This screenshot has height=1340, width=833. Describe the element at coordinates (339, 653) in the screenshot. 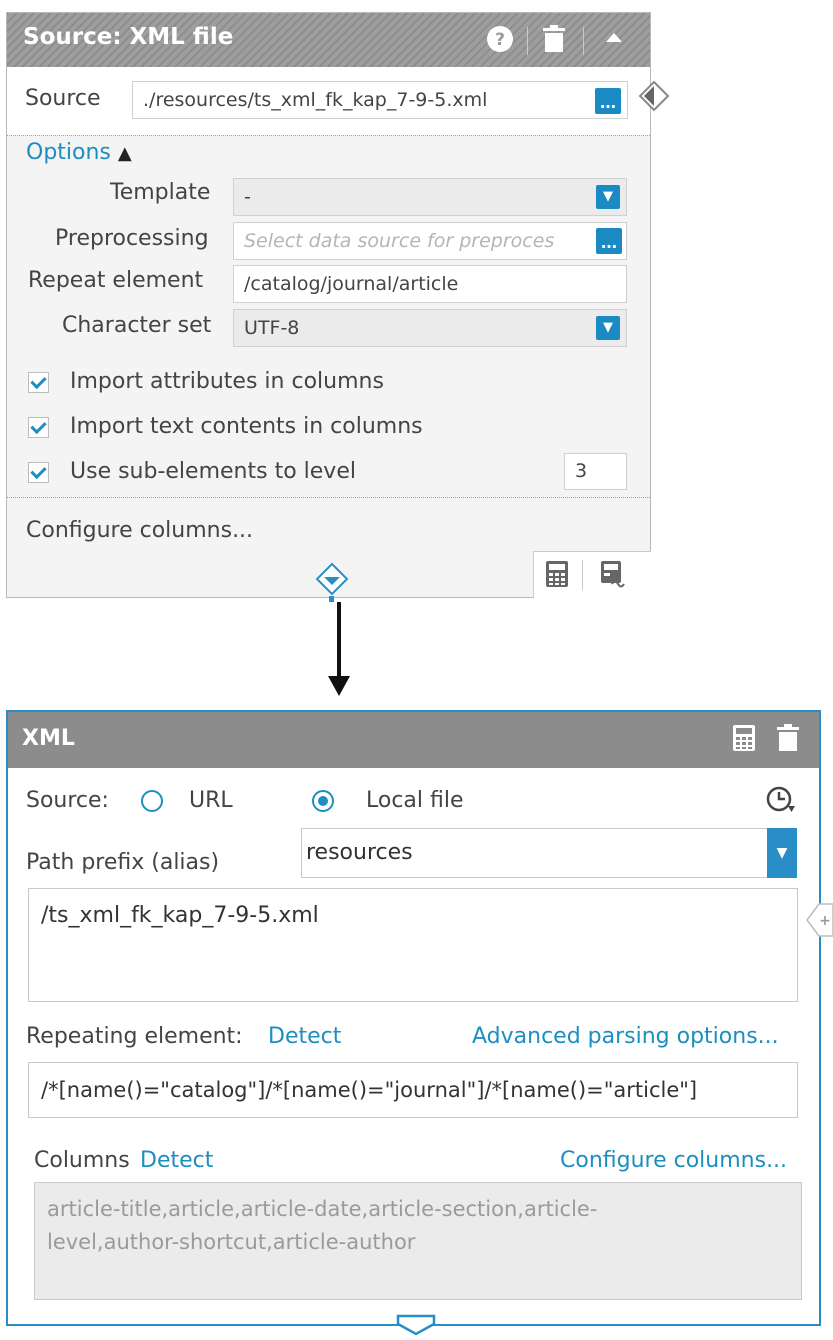

I see `connector-arrow-icon` at that location.